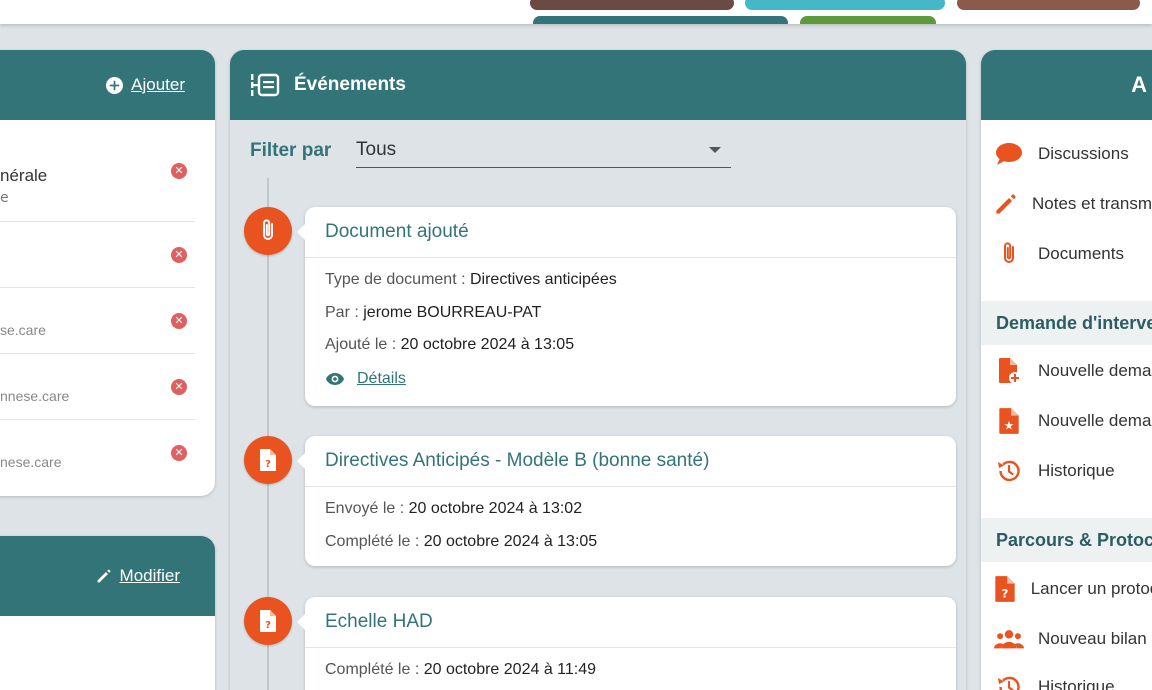 Image resolution: width=1152 pixels, height=690 pixels. I want to click on caret-down-icon, so click(715, 150).